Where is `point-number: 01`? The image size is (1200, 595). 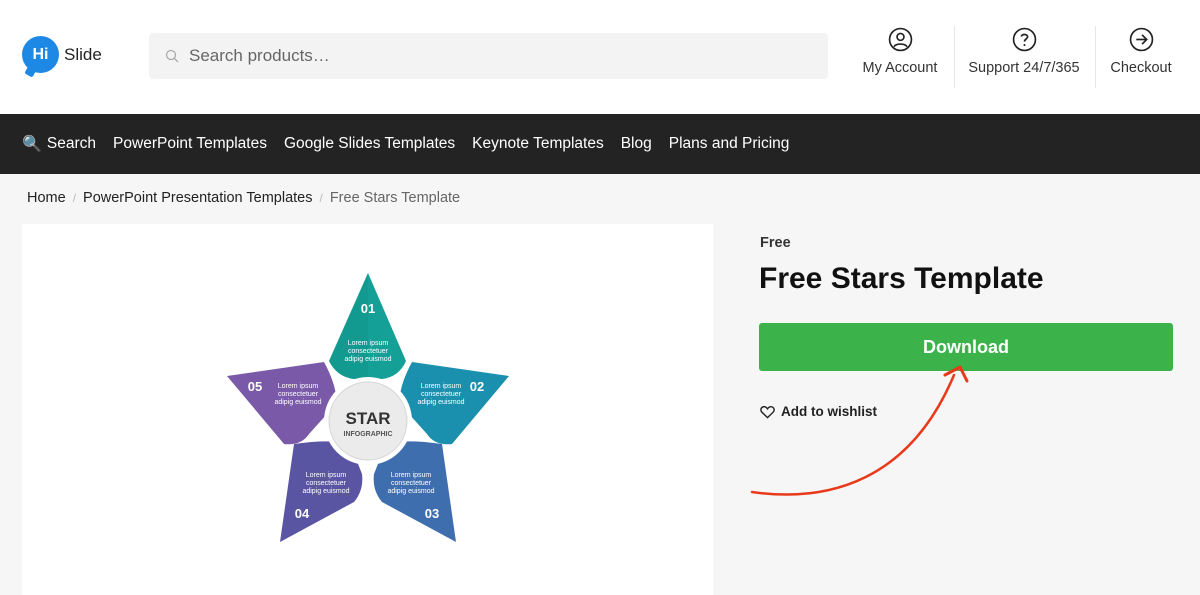
point-number: 01 is located at coordinates (368, 308).